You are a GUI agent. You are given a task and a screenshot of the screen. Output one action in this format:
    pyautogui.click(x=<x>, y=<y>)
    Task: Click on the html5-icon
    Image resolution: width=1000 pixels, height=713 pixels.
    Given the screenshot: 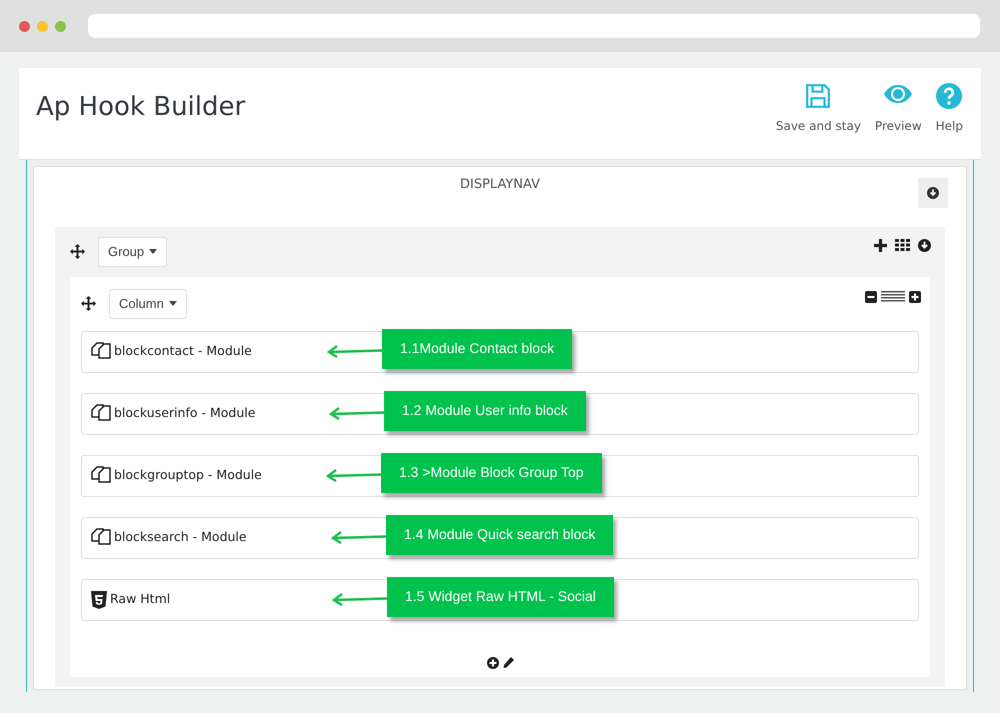 What is the action you would take?
    pyautogui.click(x=99, y=599)
    